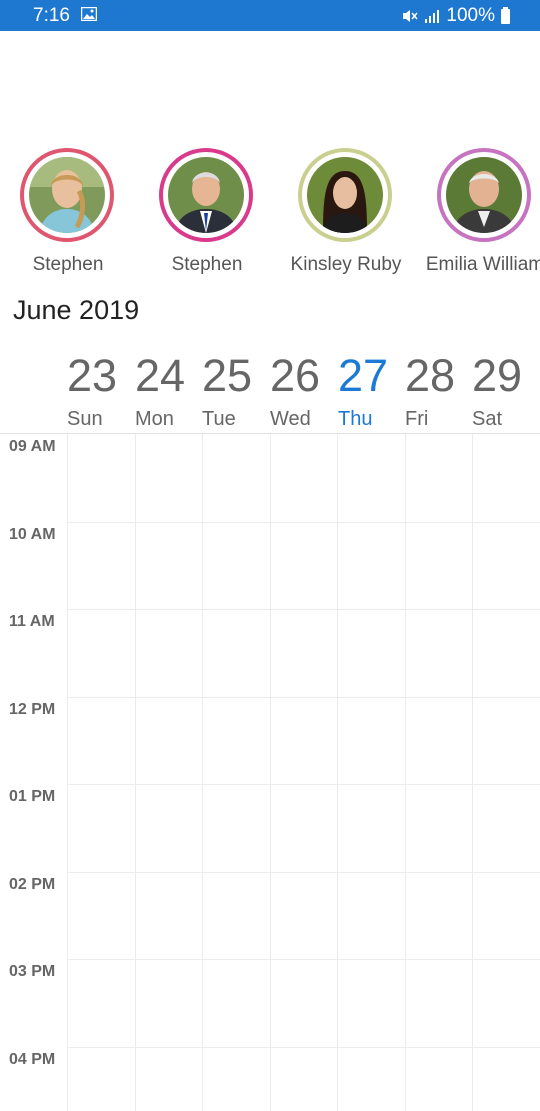 The width and height of the screenshot is (540, 1111). Describe the element at coordinates (219, 419) in the screenshot. I see `day-name: Tue` at that location.